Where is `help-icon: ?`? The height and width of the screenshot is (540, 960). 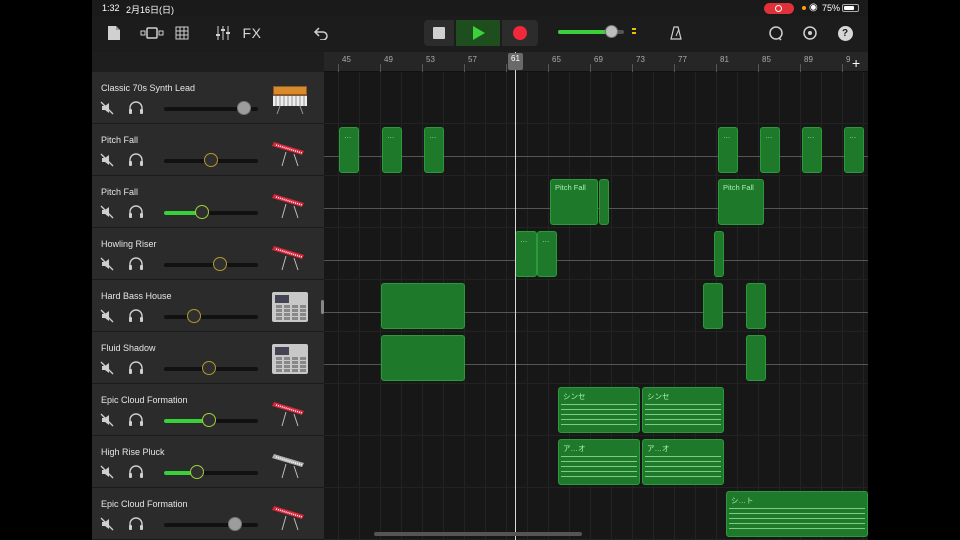 help-icon: ? is located at coordinates (845, 33).